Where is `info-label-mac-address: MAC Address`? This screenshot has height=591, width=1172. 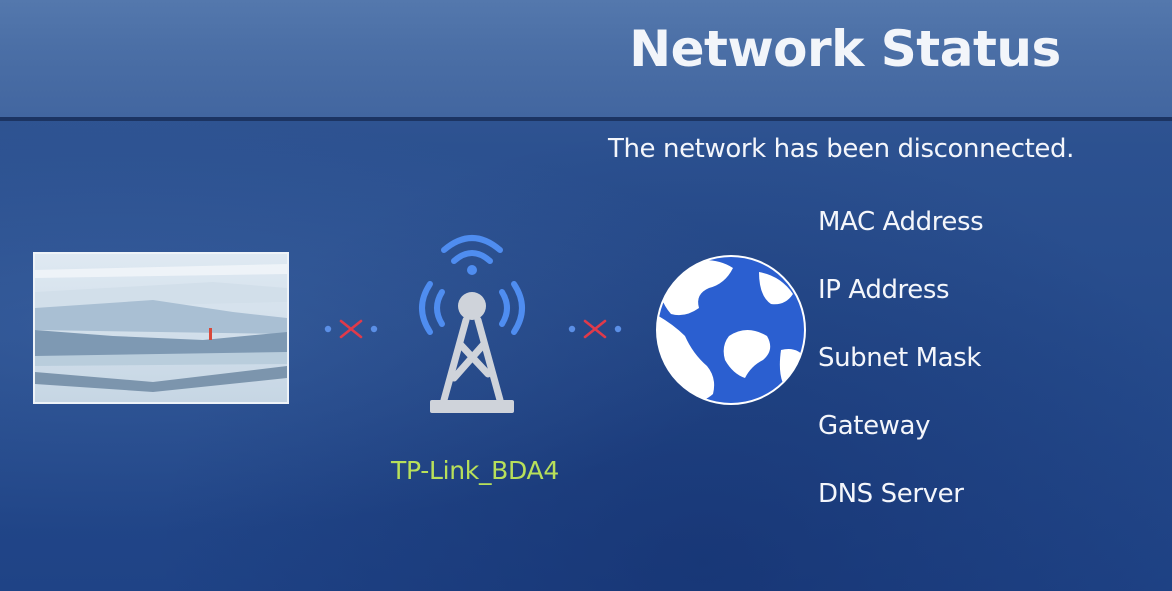
info-label-mac-address: MAC Address is located at coordinates (901, 222).